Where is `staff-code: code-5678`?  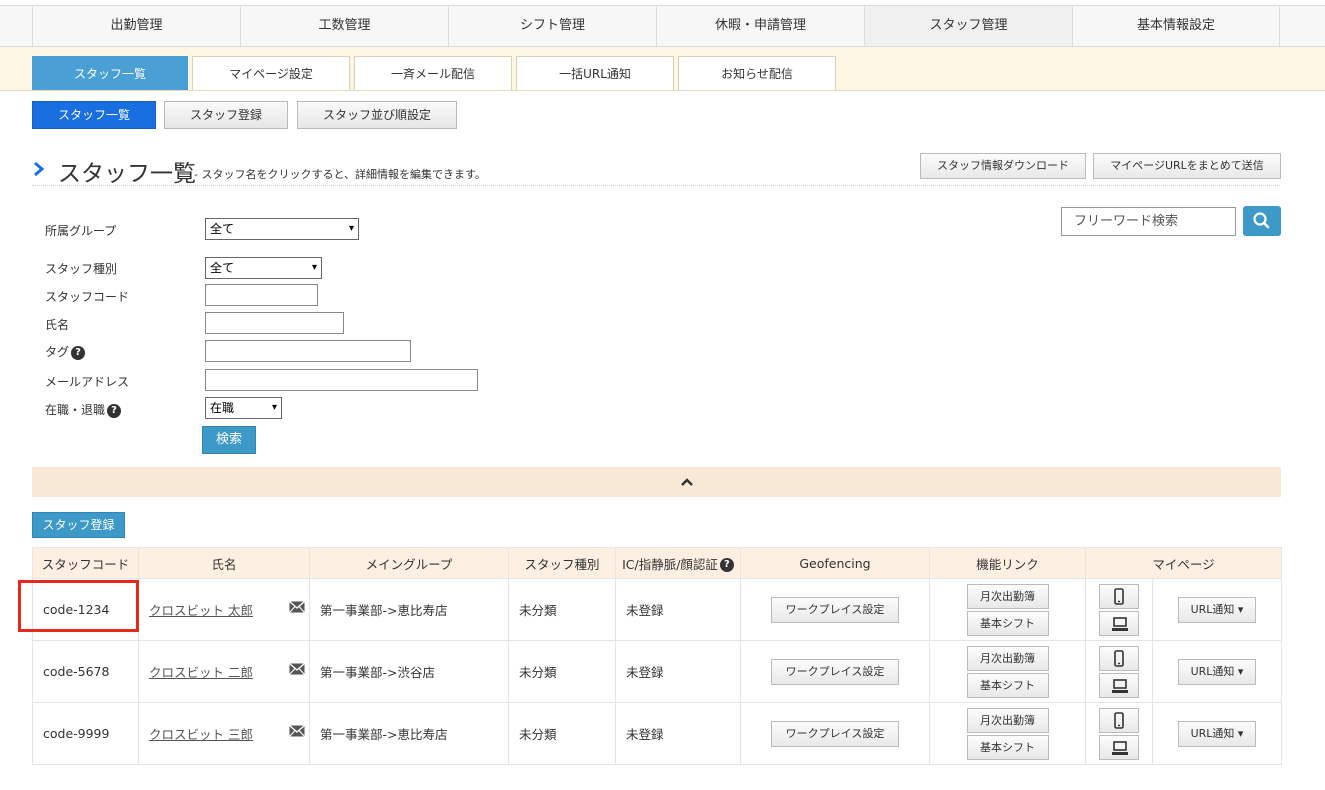
staff-code: code-5678 is located at coordinates (85, 671).